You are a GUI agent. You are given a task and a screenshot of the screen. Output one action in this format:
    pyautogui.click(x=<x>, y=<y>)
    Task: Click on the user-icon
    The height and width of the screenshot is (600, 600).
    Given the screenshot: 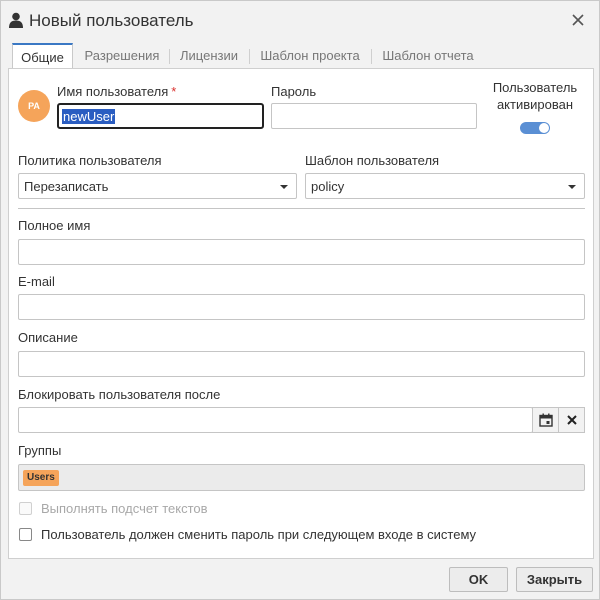 What is the action you would take?
    pyautogui.click(x=16, y=20)
    